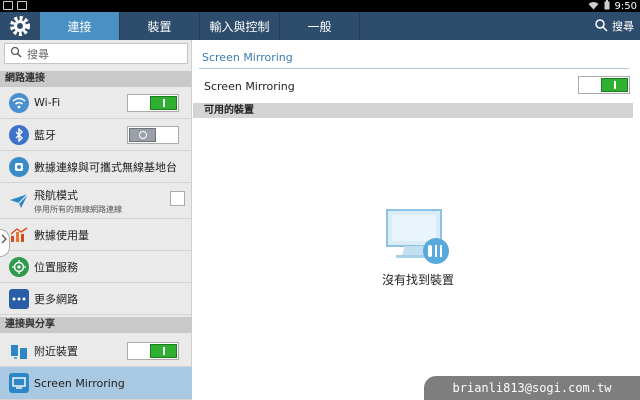 This screenshot has height=400, width=640. I want to click on sidebar-item-label: 數據連線與可攜式無線基地台, so click(105, 167).